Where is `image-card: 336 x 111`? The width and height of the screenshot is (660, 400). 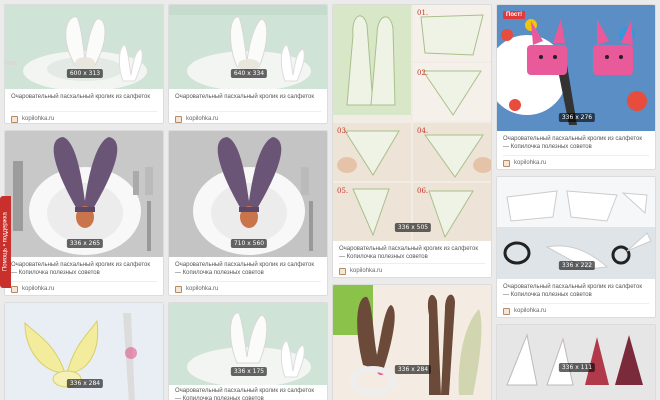
image-card: 336 x 111 is located at coordinates (576, 362).